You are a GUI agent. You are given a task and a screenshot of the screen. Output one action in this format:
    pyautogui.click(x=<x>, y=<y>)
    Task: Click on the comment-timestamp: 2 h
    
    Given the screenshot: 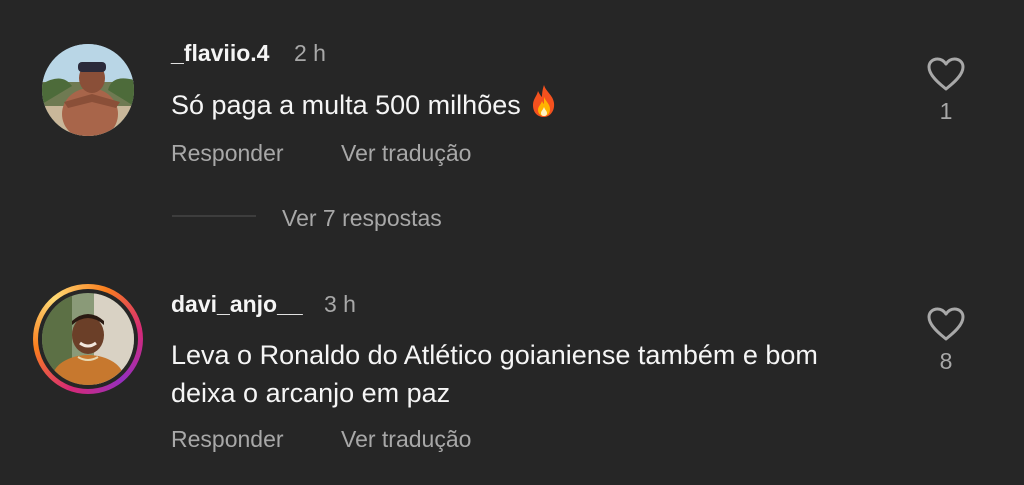 What is the action you would take?
    pyautogui.click(x=310, y=53)
    